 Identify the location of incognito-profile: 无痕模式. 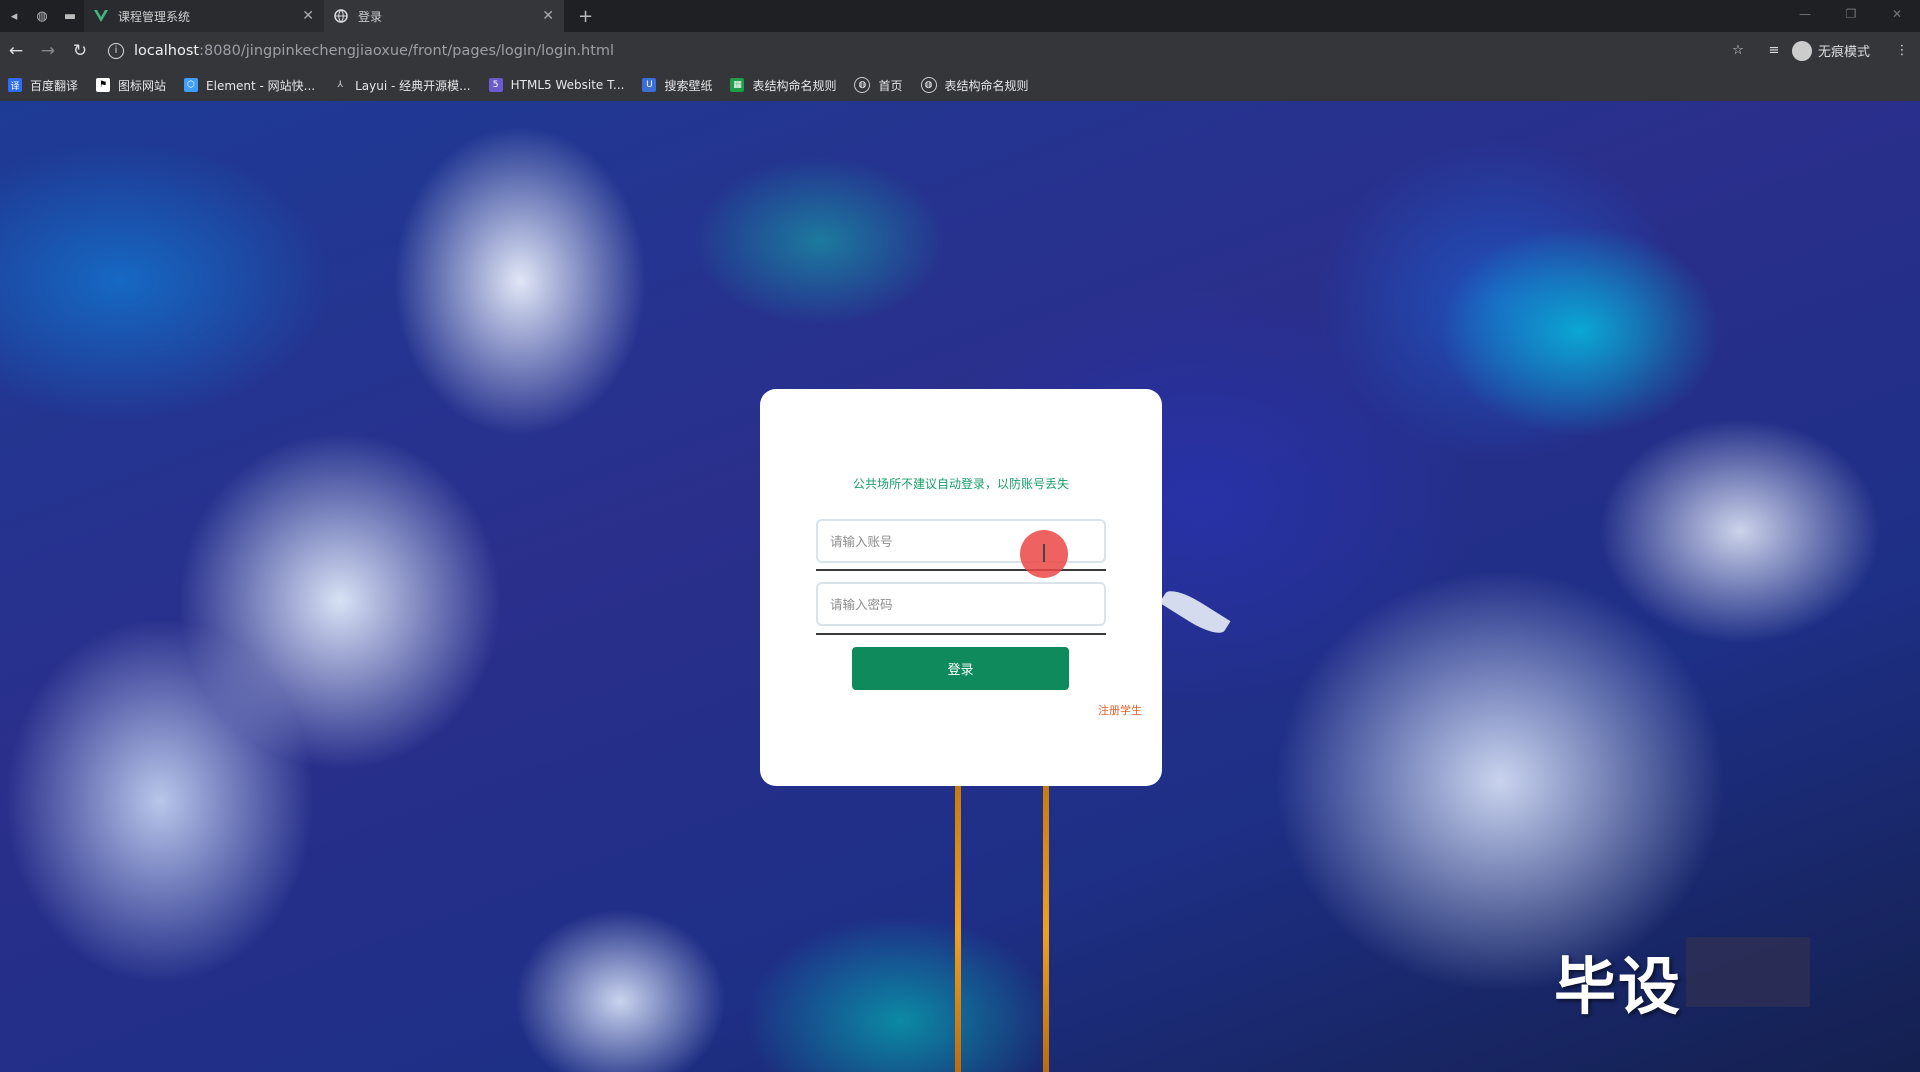
(1830, 50).